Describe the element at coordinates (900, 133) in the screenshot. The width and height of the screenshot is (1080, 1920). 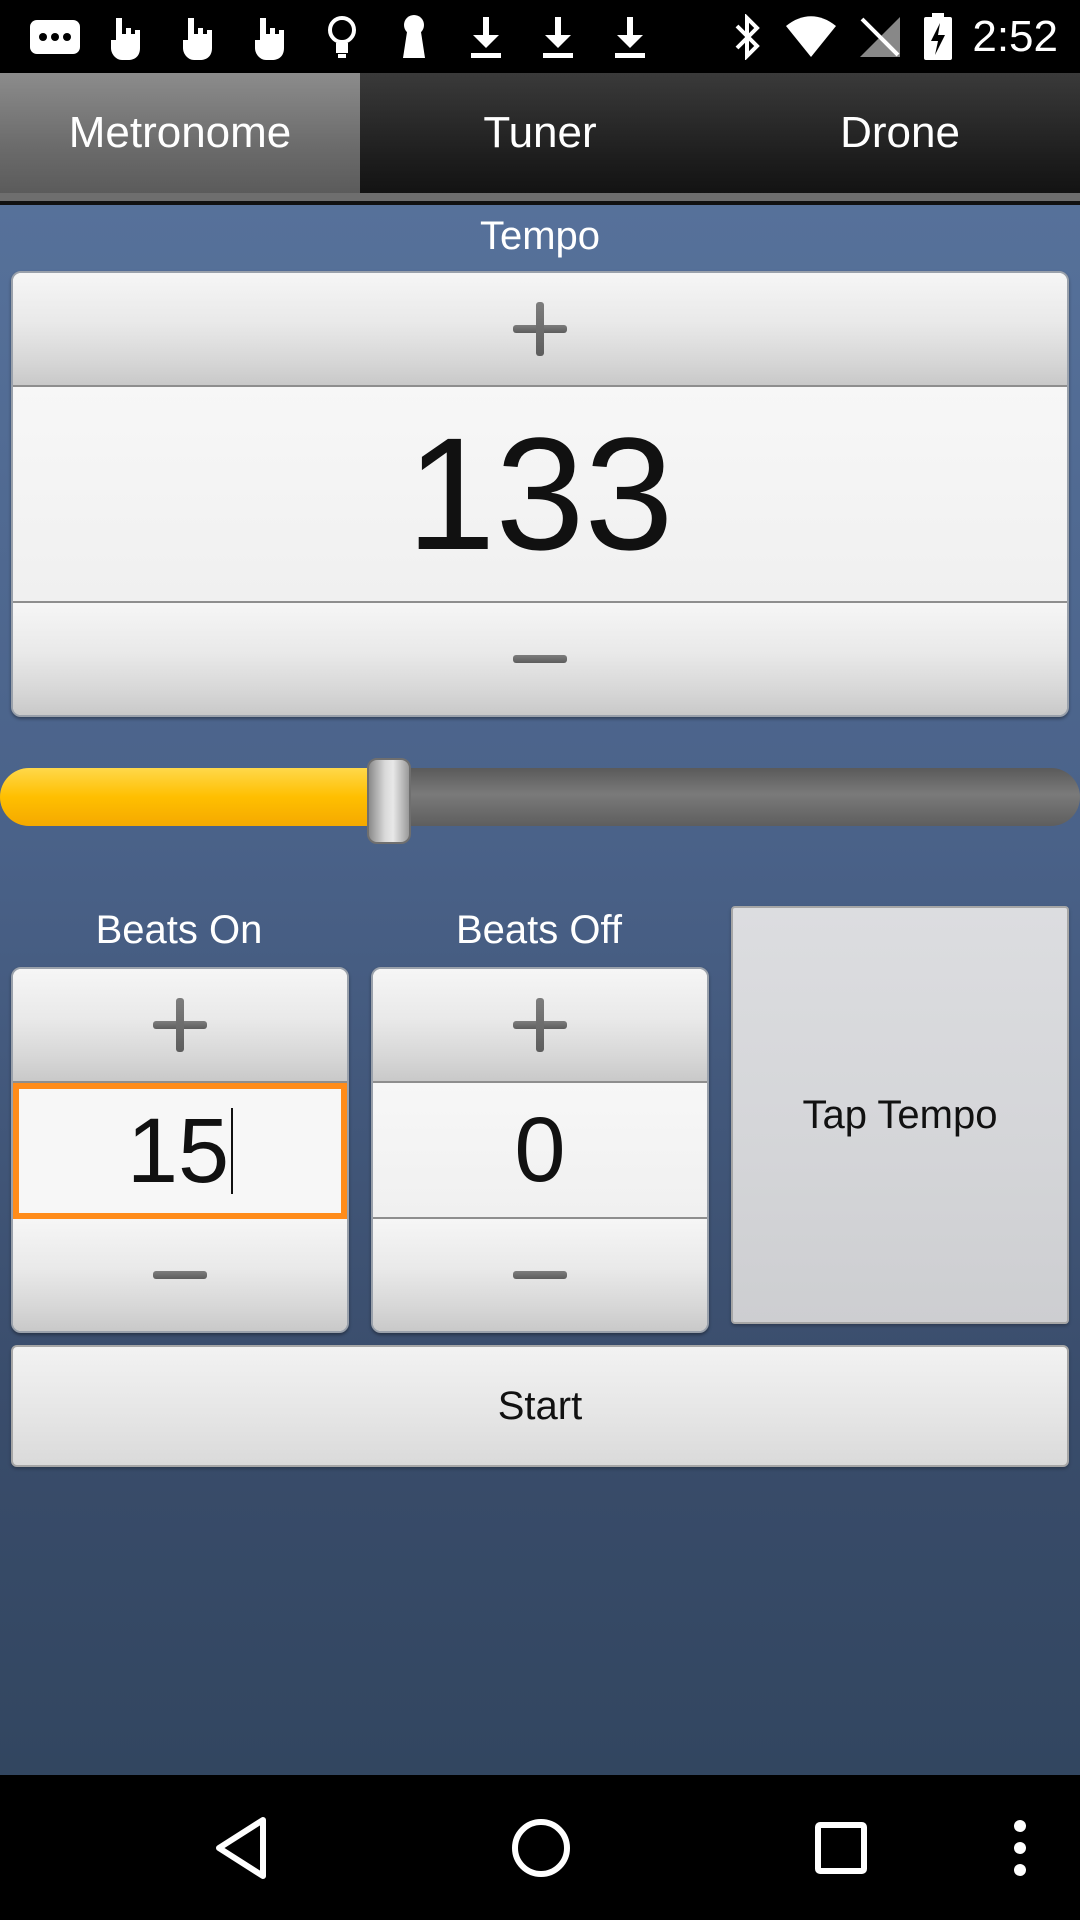
I see `tab-drone: Drone` at that location.